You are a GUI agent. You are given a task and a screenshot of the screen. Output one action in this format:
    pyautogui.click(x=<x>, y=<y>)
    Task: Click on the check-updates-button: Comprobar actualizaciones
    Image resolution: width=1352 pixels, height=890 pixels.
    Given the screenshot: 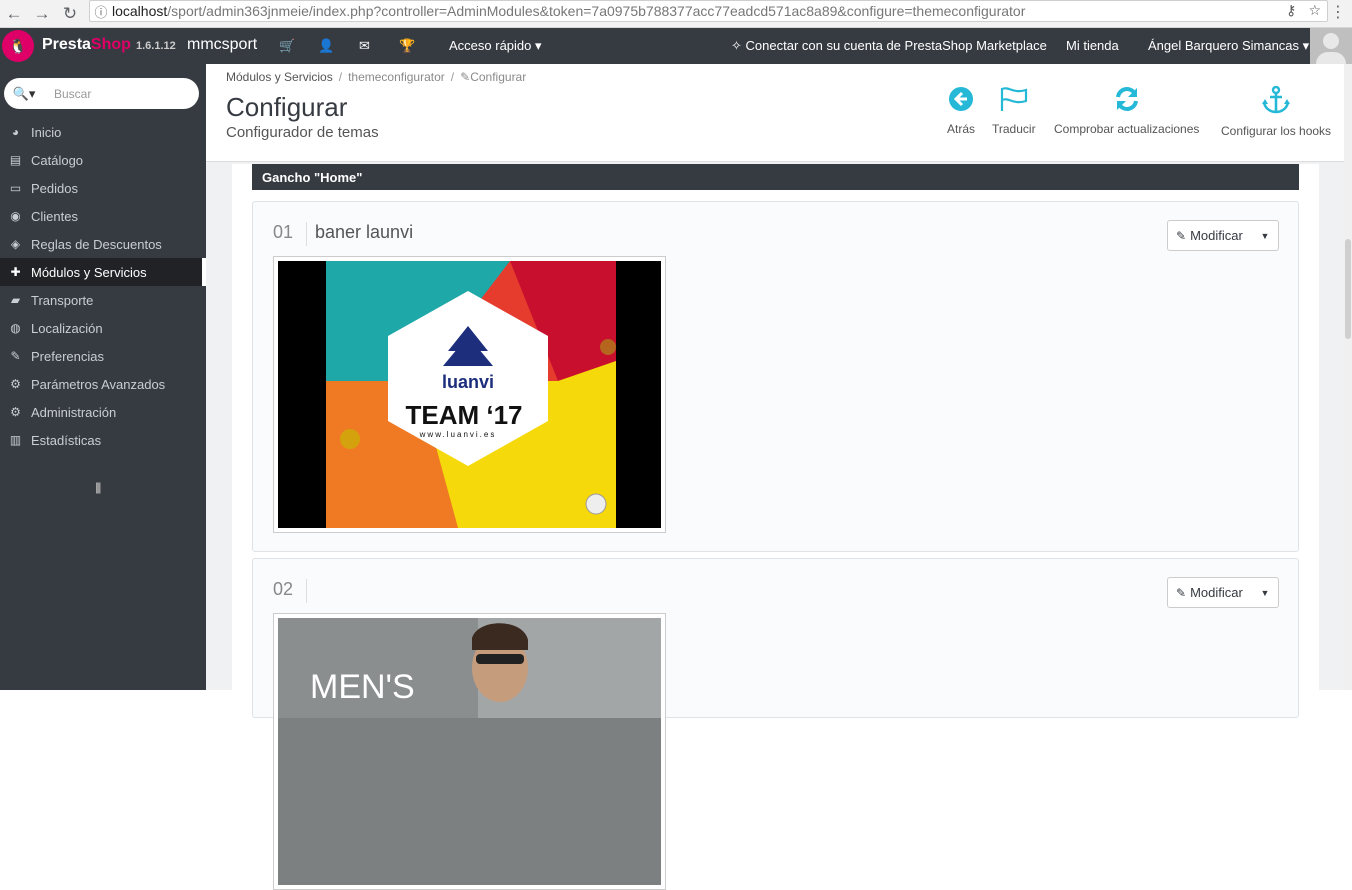 What is the action you would take?
    pyautogui.click(x=1126, y=111)
    